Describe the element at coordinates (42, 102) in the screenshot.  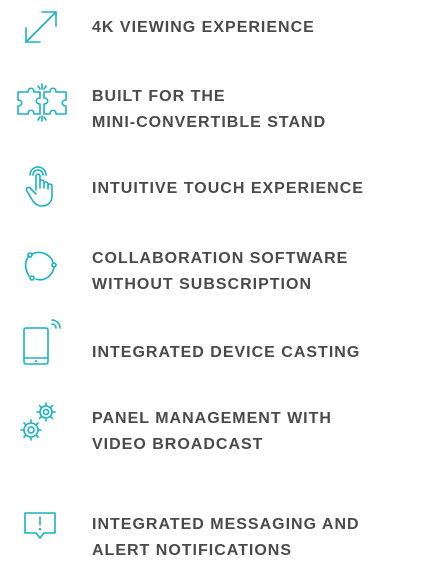
I see `puzzle-icon` at that location.